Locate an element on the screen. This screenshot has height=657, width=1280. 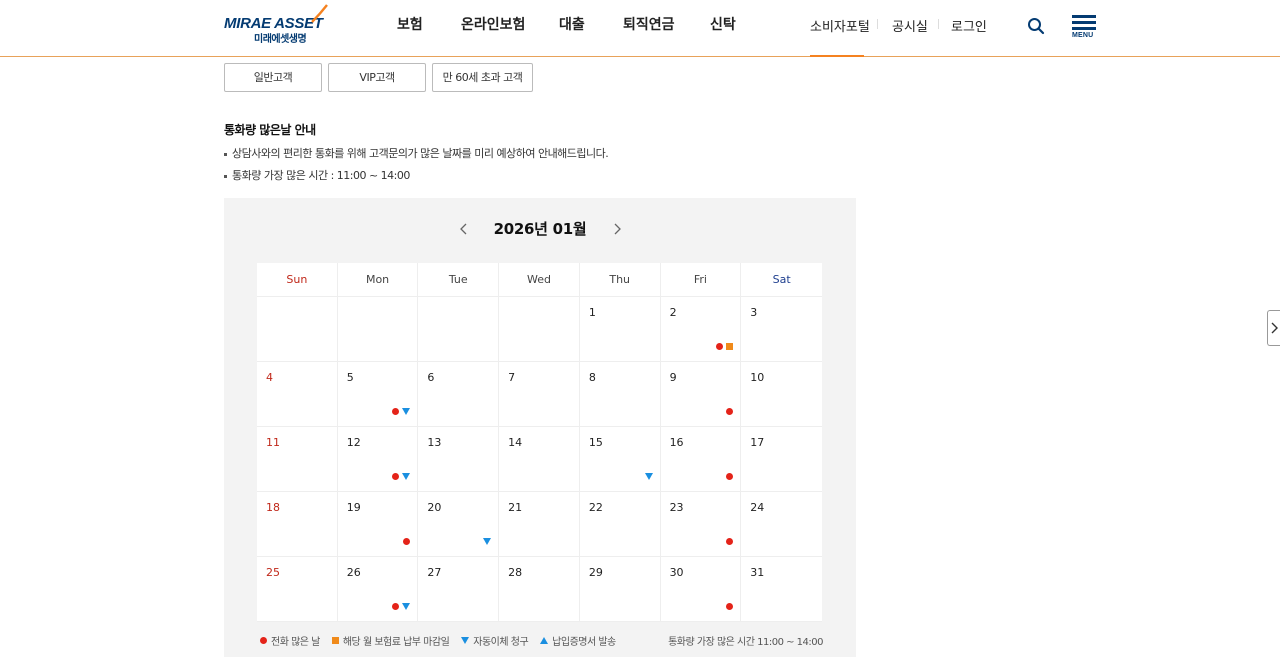
calendar-day-cell: 6 is located at coordinates (459, 394).